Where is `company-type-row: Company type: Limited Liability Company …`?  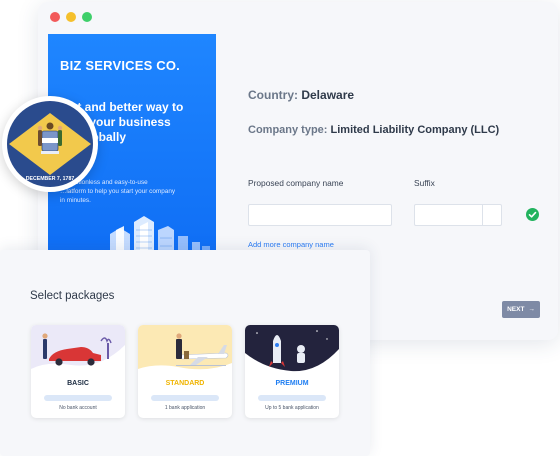 company-type-row: Company type: Limited Liability Company … is located at coordinates (373, 130).